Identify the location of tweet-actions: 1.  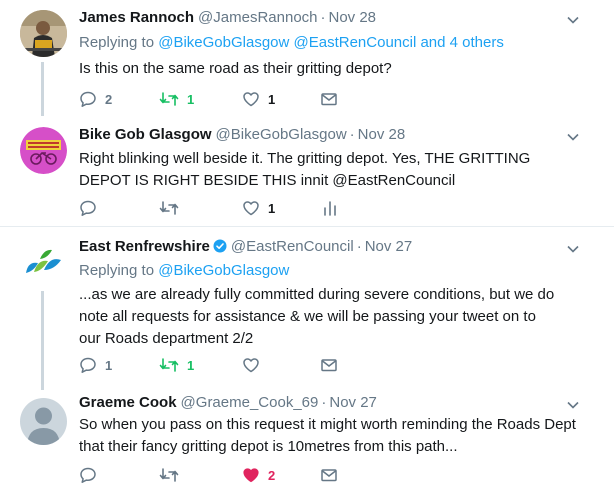
(229, 208).